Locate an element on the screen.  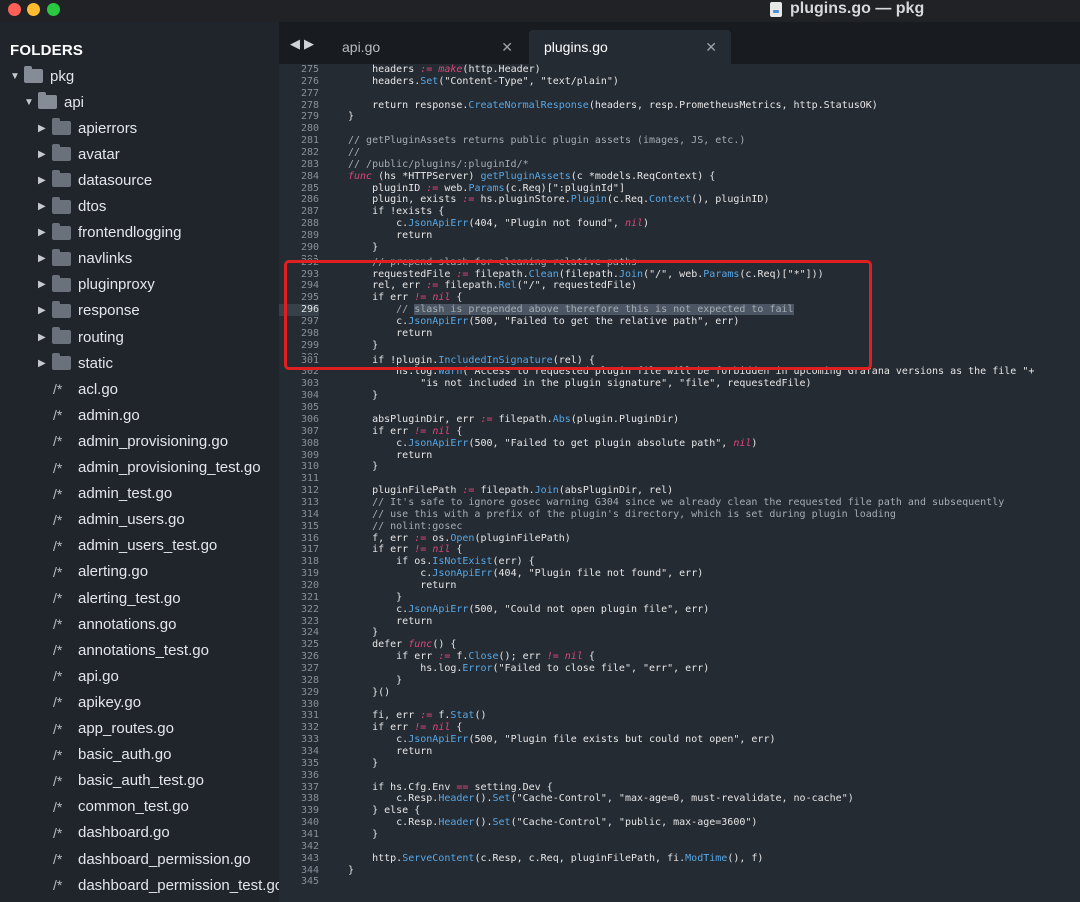
code-line: 320 return is located at coordinates (656, 586).